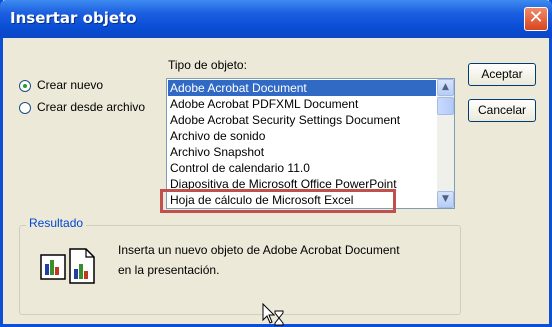  What do you see at coordinates (276, 19) in the screenshot?
I see `title-bar: Insertar objeto ✕` at bounding box center [276, 19].